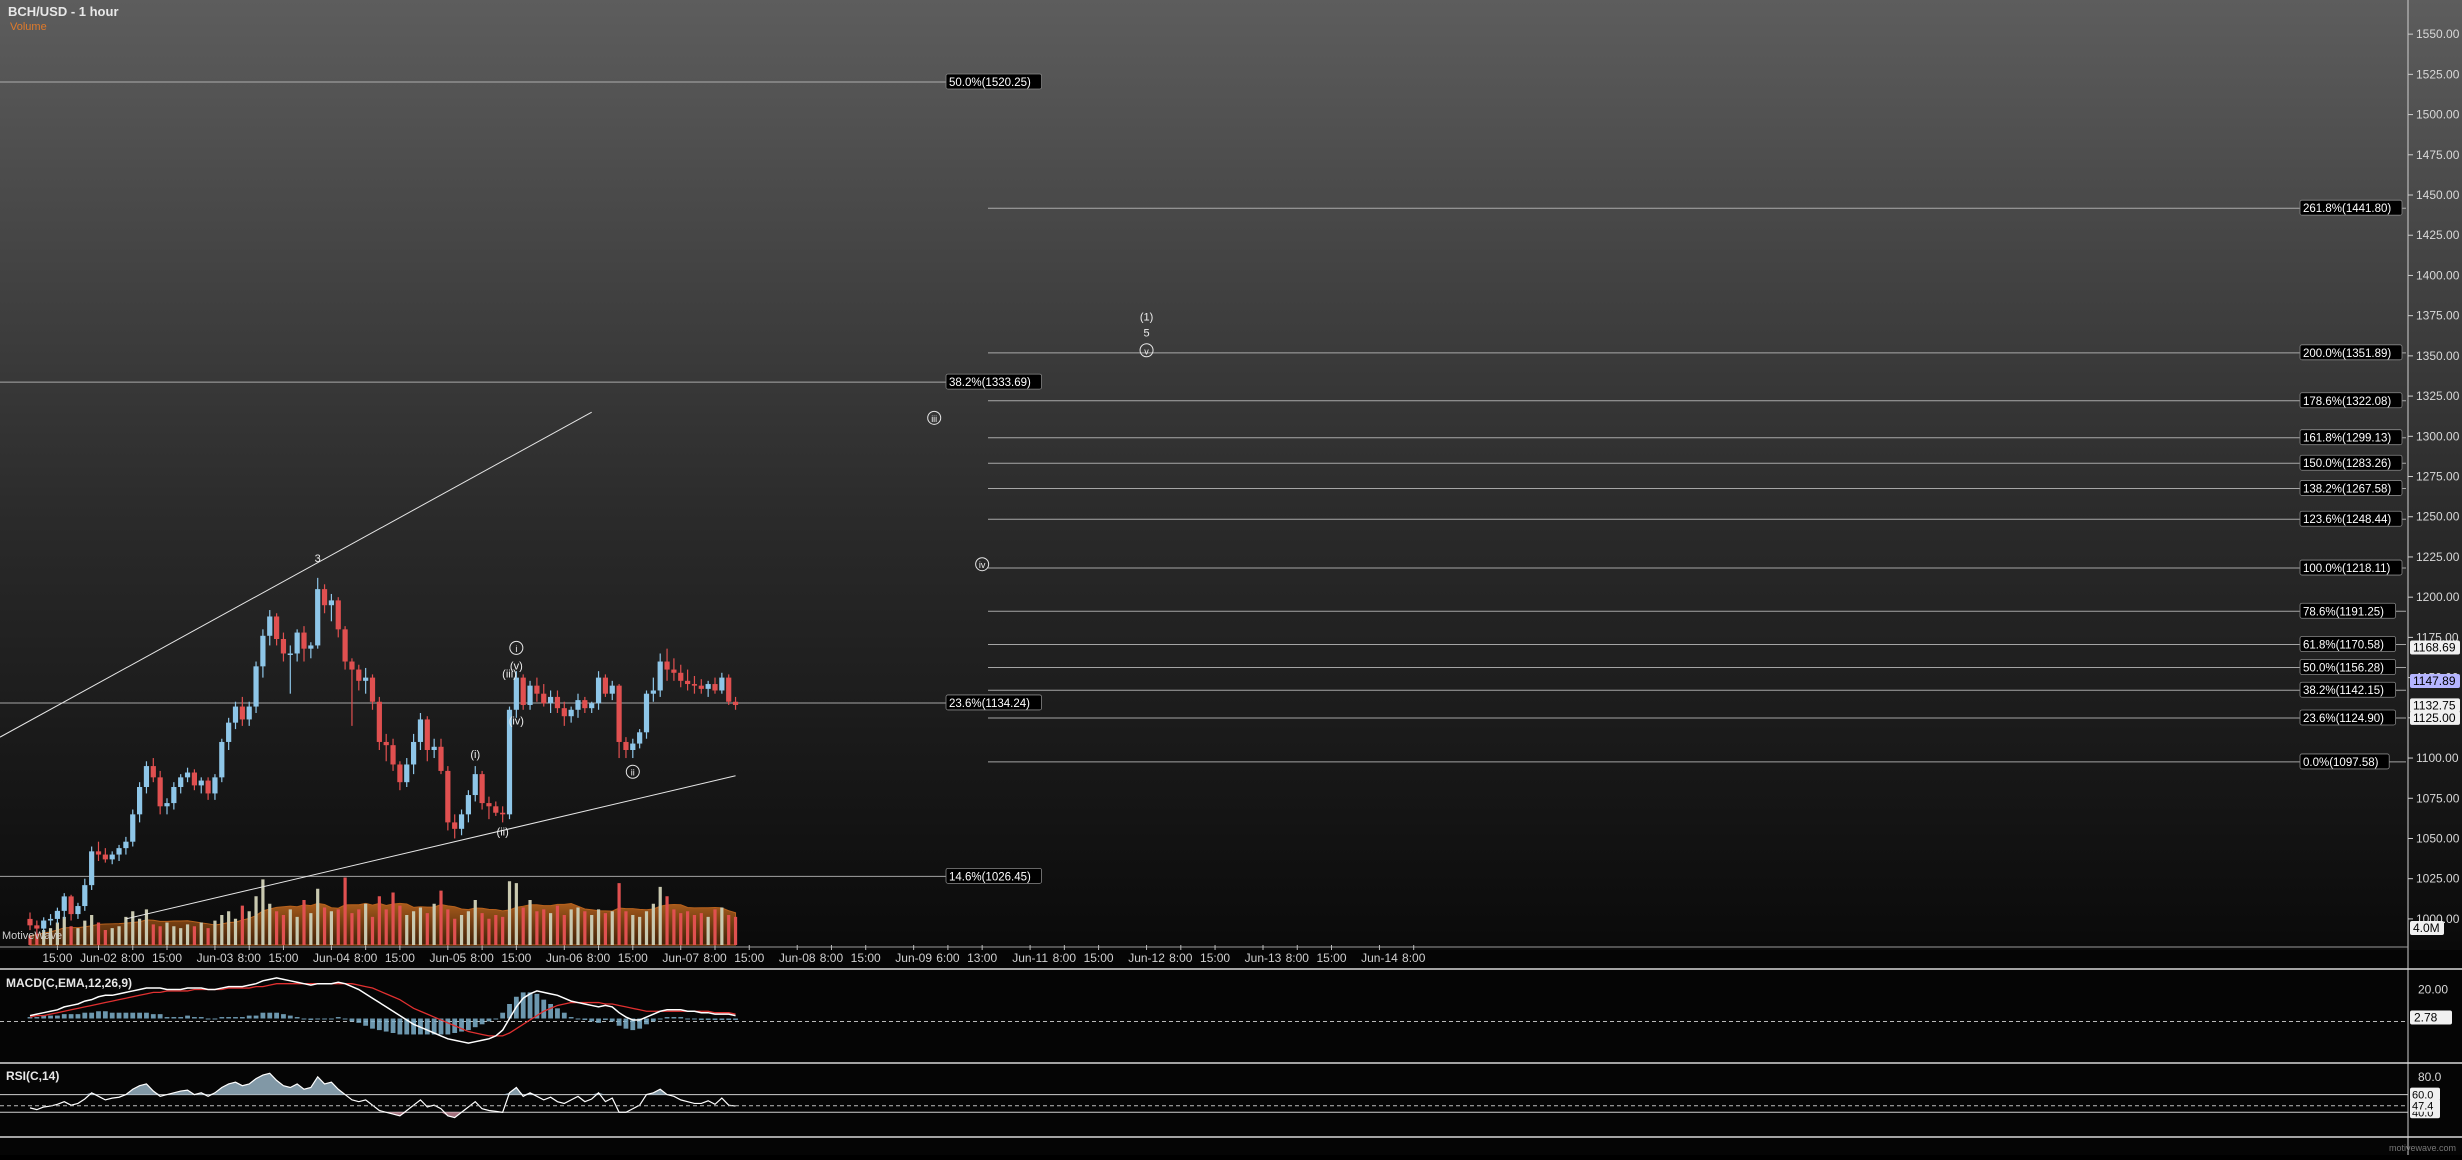 The width and height of the screenshot is (2462, 1160). Describe the element at coordinates (2343, 691) in the screenshot. I see `fib-level-label: 38.2%(1142.15)` at that location.